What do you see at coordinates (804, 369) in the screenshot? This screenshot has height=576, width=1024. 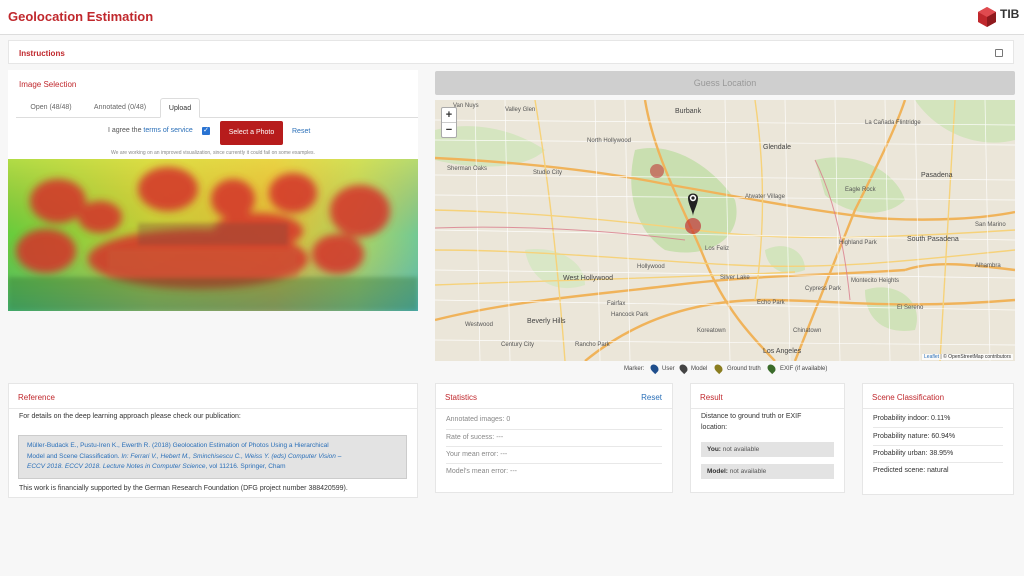 I see `legend-exif: EXIF (if available)` at bounding box center [804, 369].